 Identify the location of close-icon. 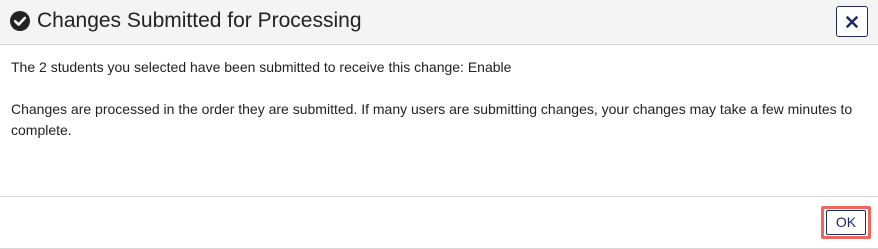
(852, 22).